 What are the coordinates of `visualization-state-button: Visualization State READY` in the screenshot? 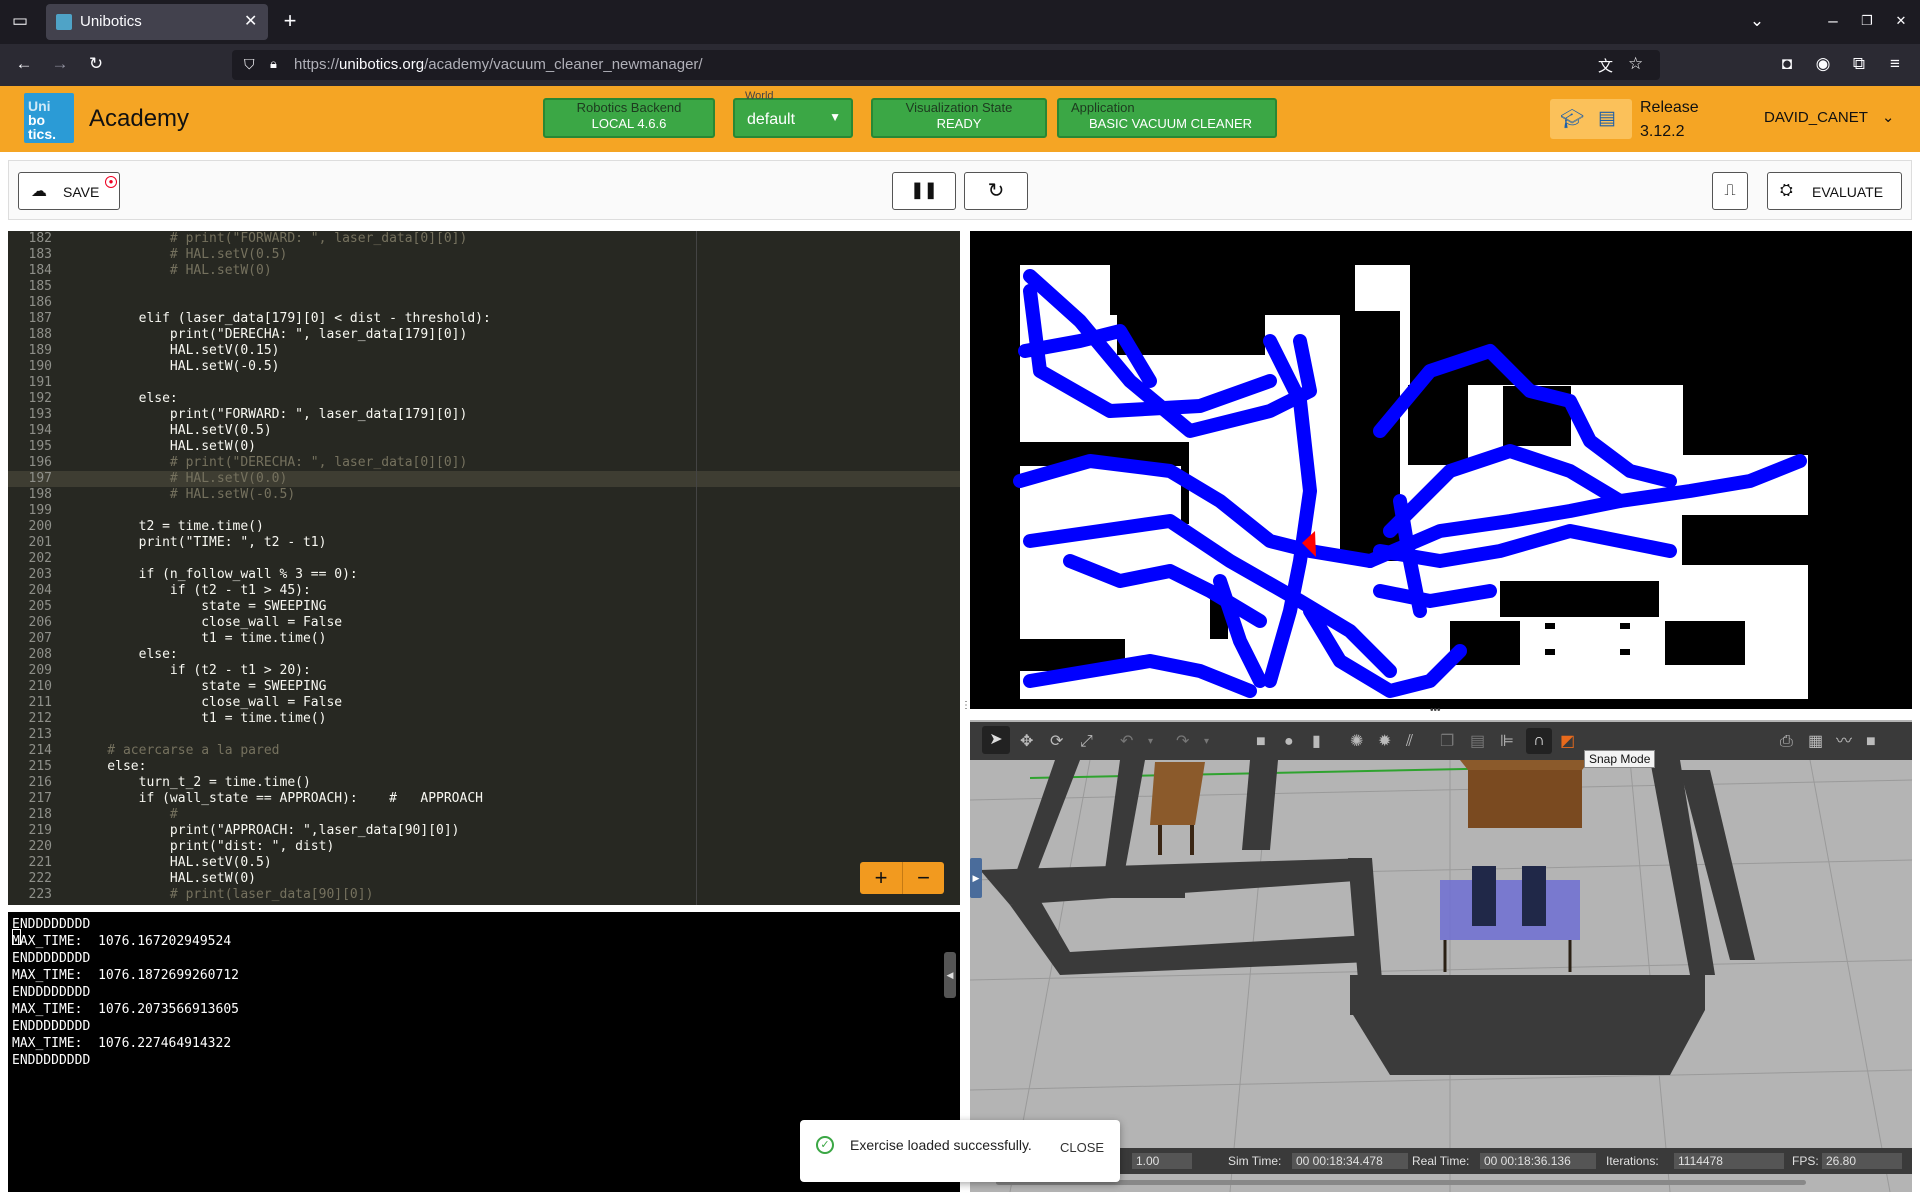 It's located at (959, 118).